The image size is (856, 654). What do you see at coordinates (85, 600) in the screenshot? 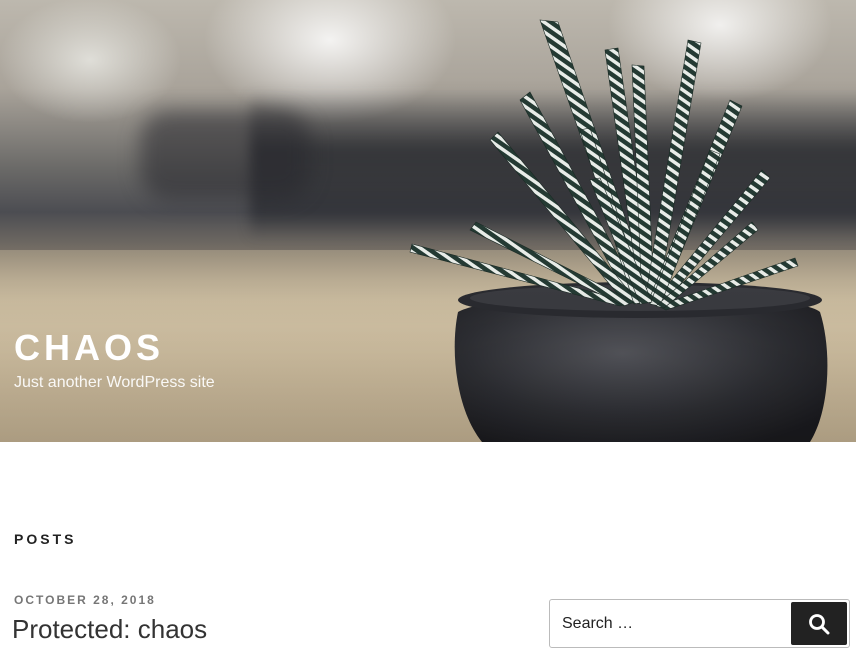
I see `post-date-link: OCTOBER 28, 2018` at bounding box center [85, 600].